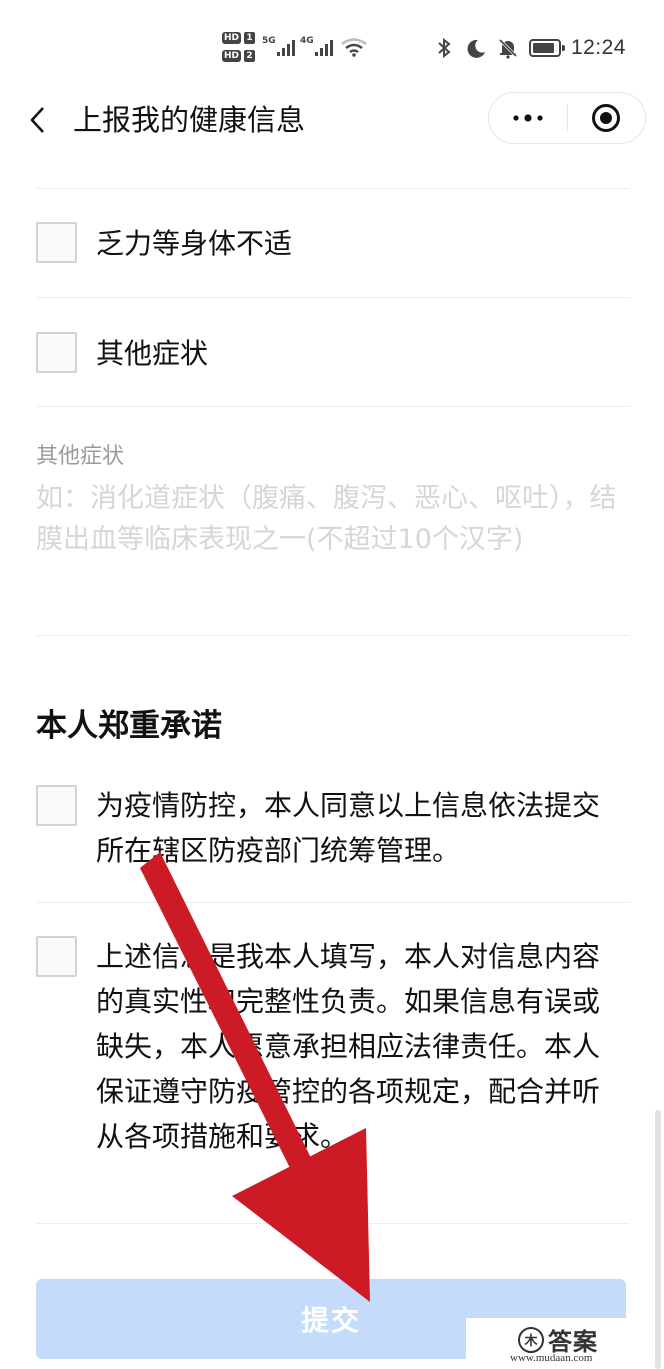  I want to click on checkbox-fatigue, so click(56, 242).